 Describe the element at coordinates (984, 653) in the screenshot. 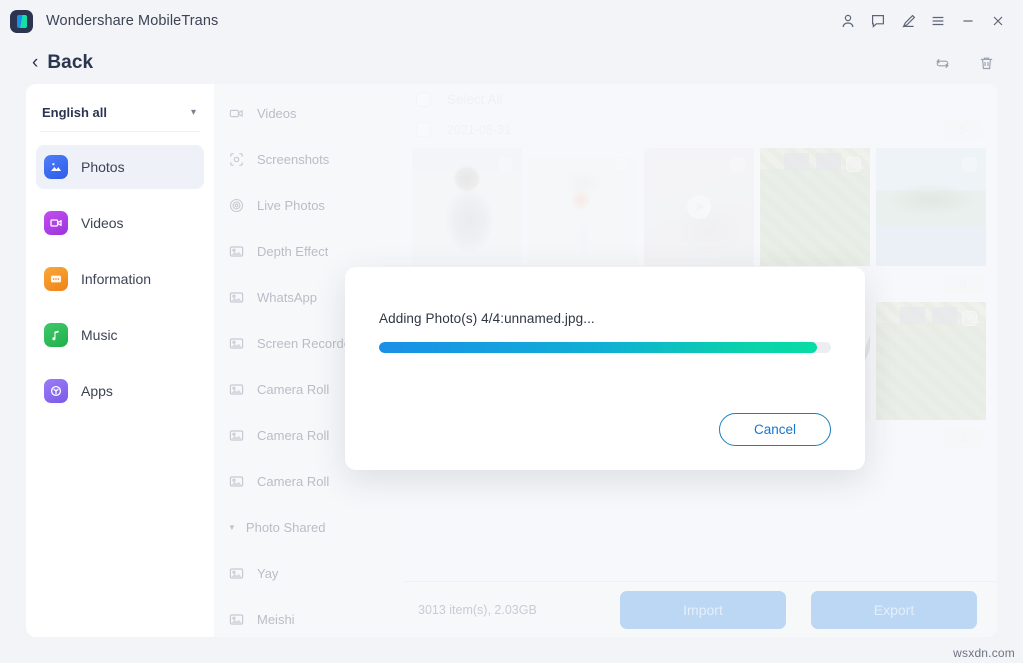

I see `watermark: wsxdn.com` at that location.